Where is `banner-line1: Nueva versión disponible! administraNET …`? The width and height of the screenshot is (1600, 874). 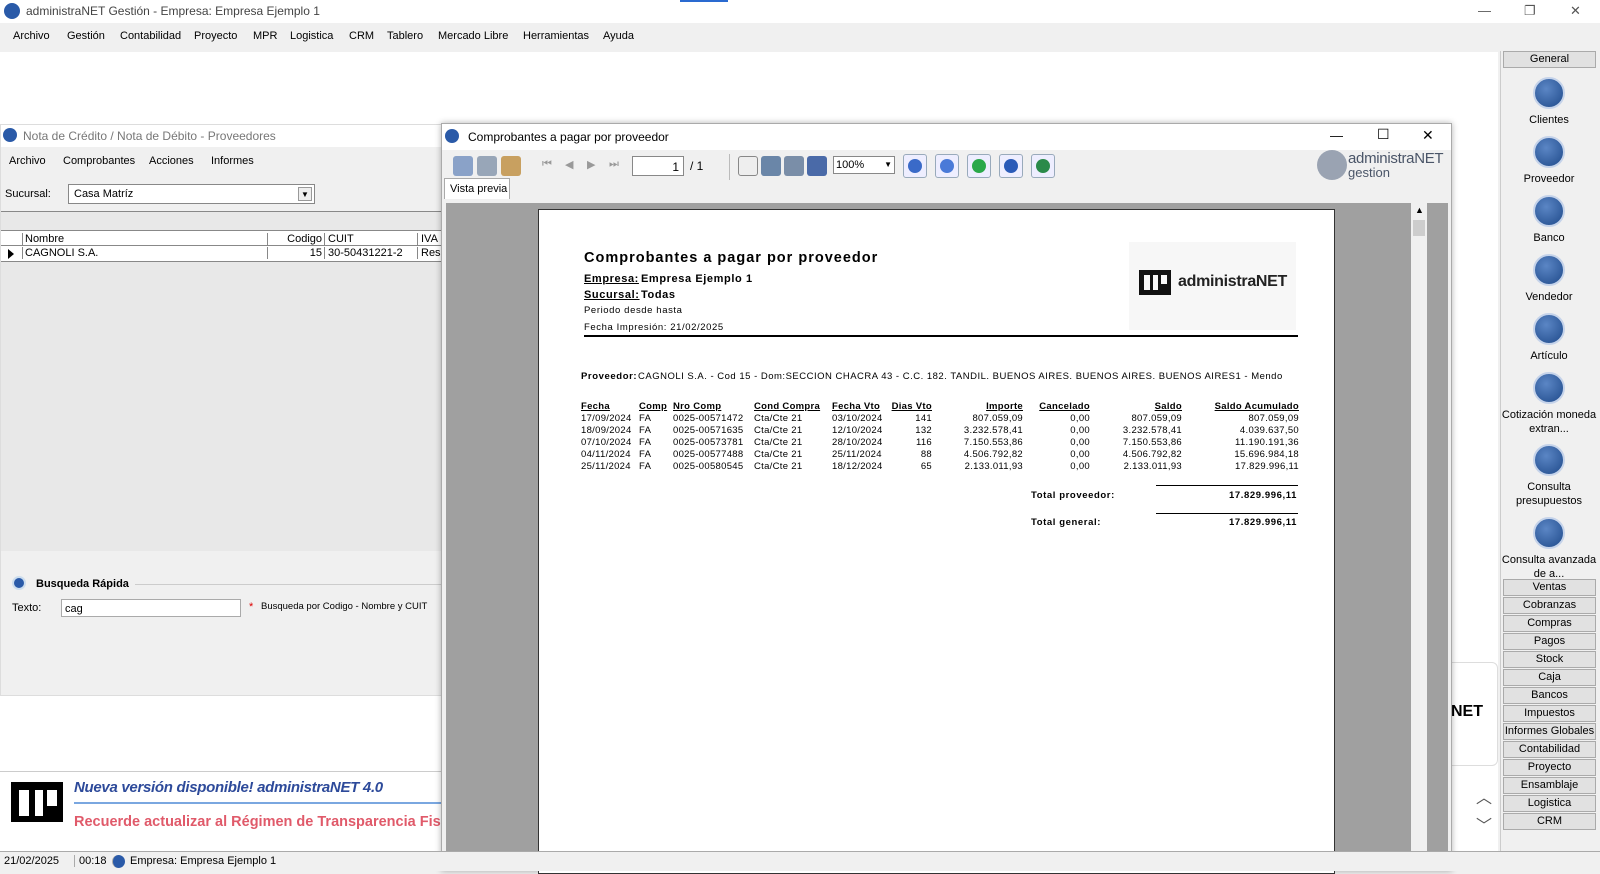
banner-line1: Nueva versión disponible! administraNET … is located at coordinates (228, 787).